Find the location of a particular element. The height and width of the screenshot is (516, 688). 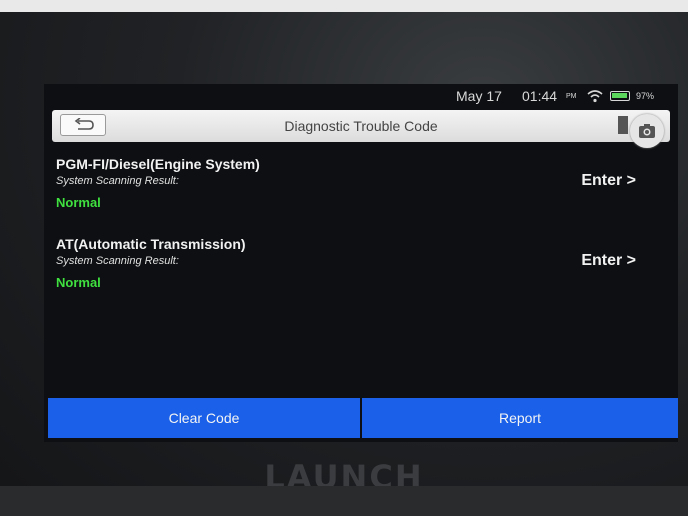

enter-button-engine: Enter > is located at coordinates (608, 181).